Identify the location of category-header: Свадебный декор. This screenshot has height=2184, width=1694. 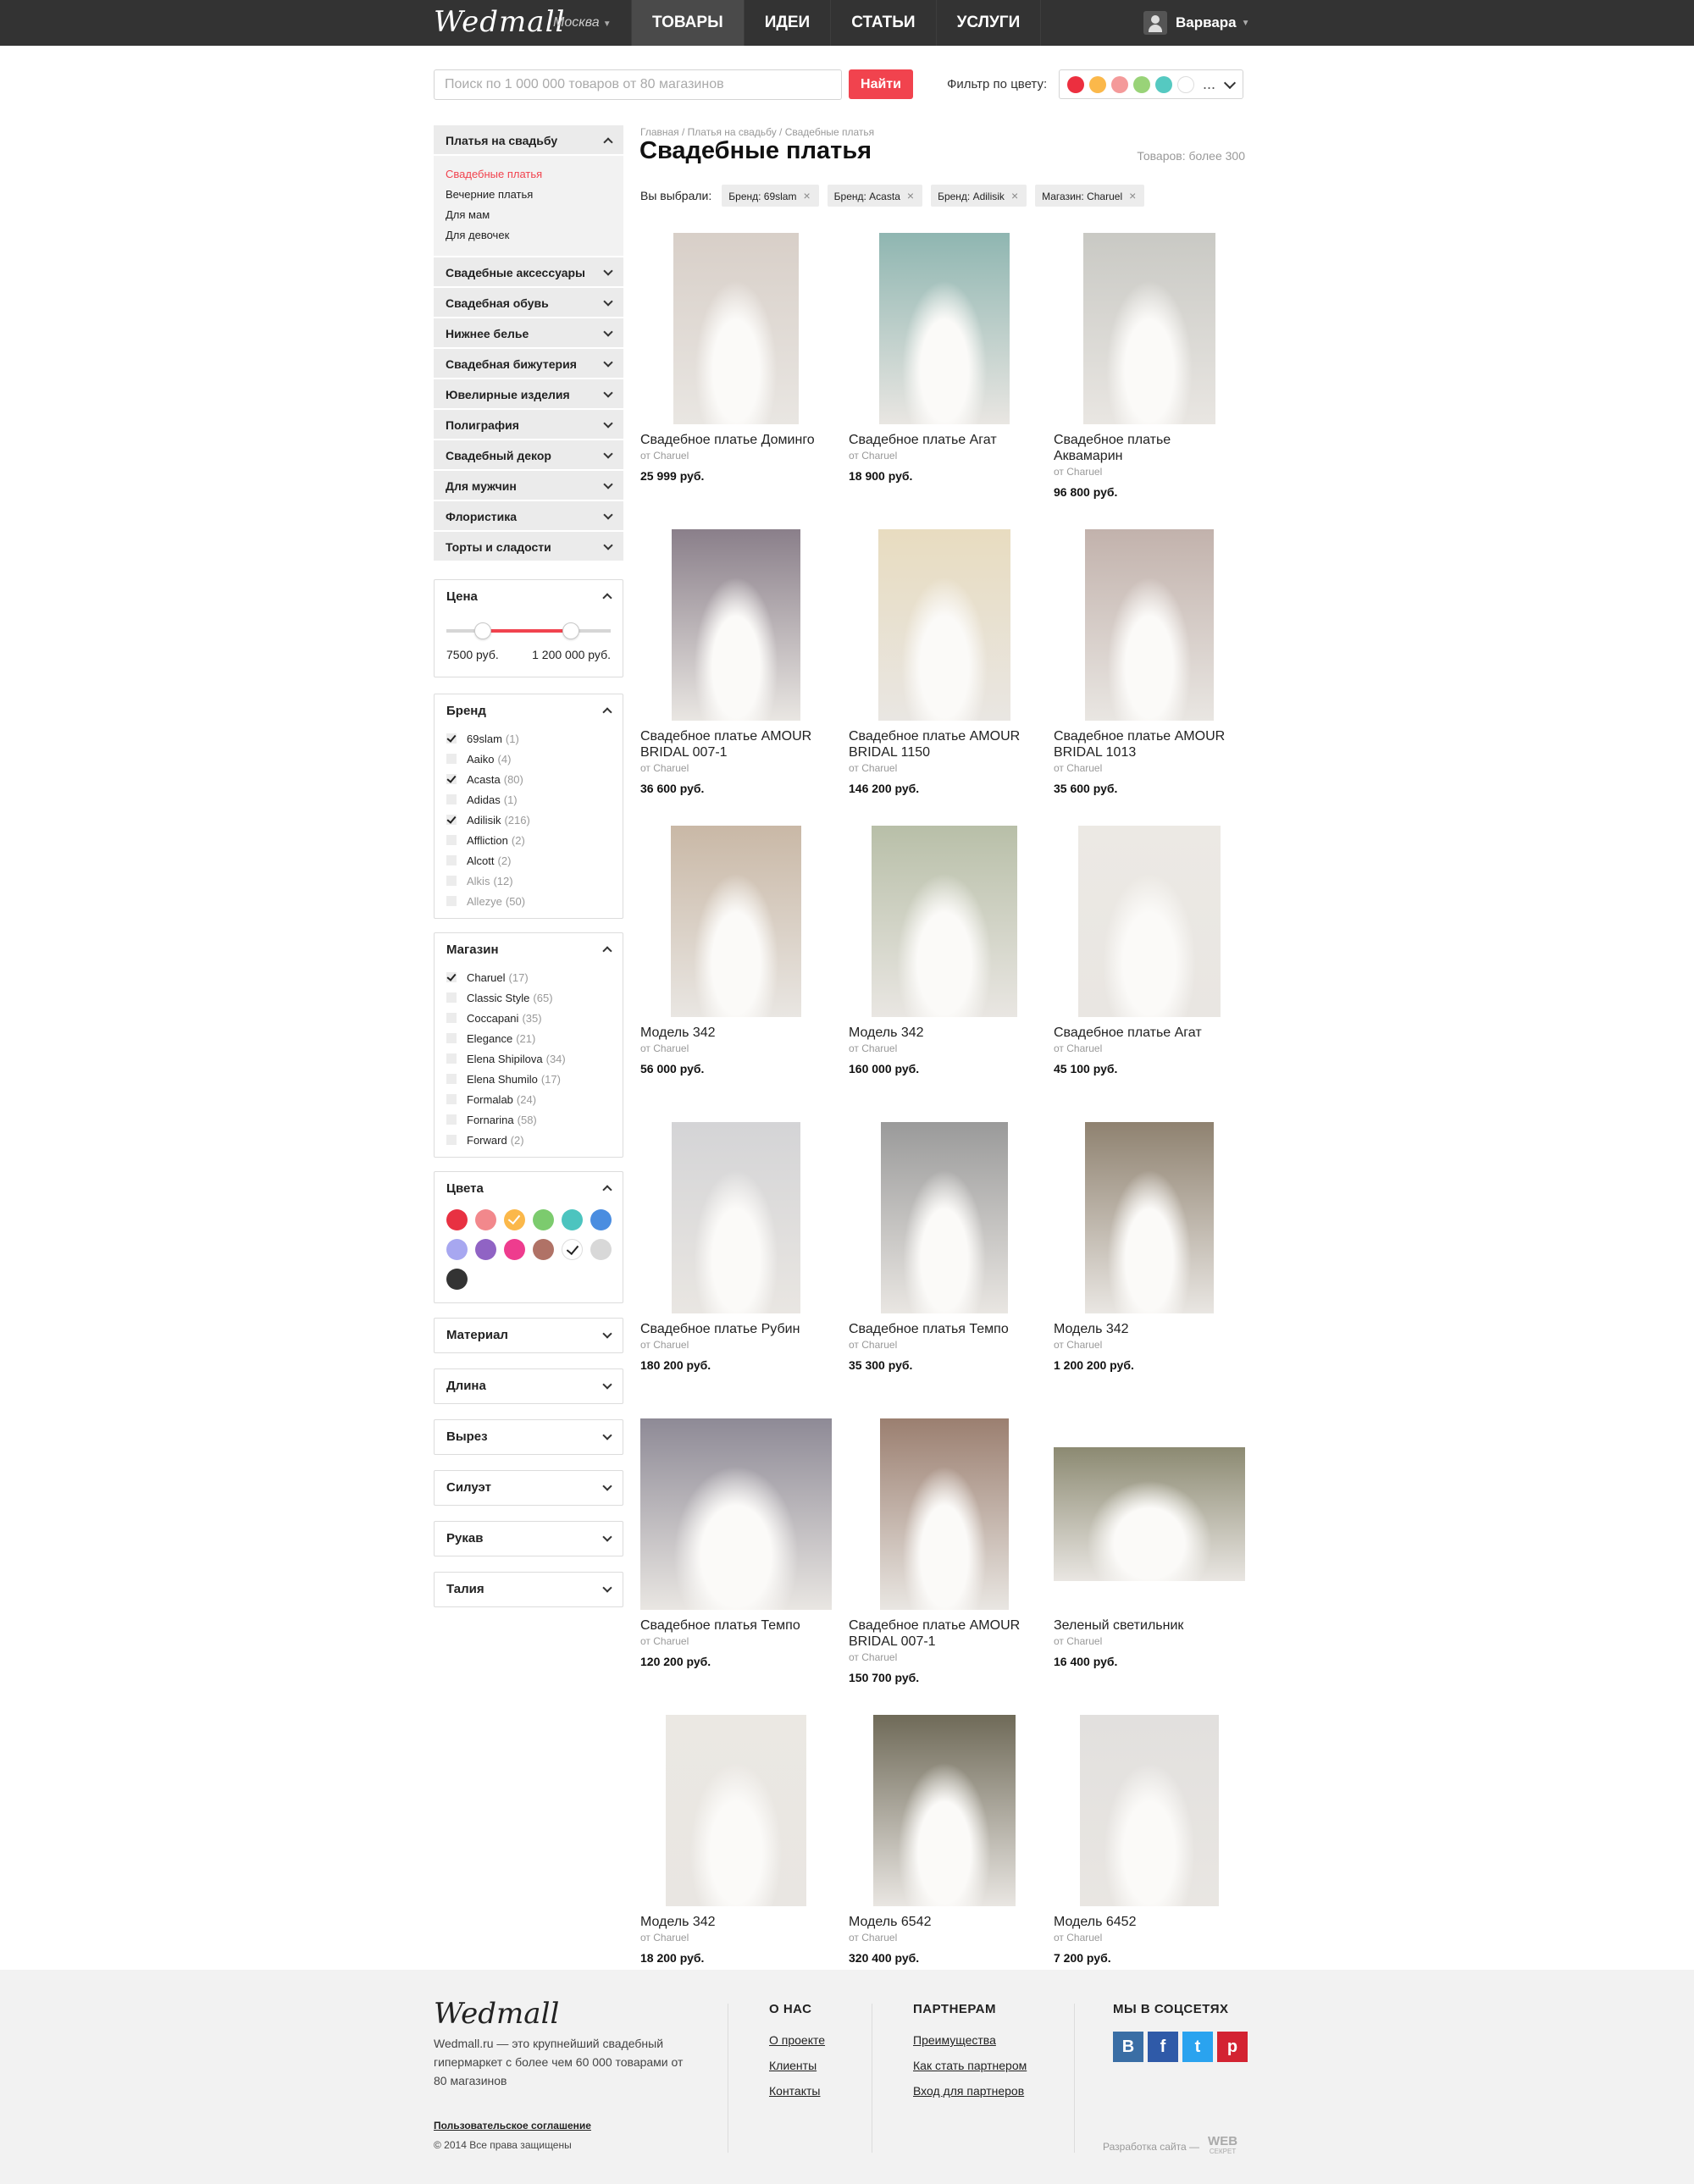
(528, 455).